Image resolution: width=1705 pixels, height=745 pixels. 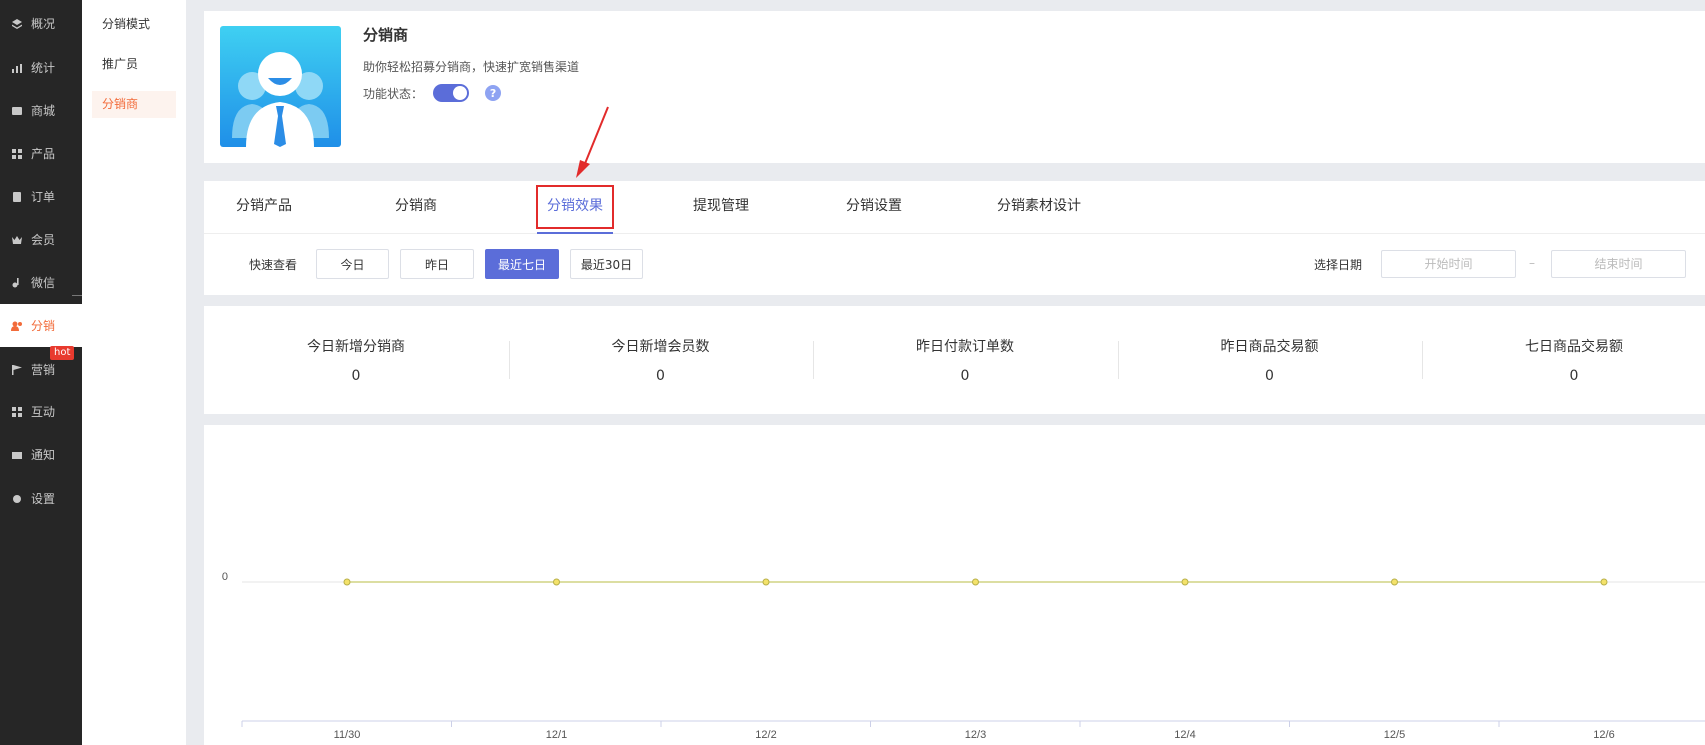 What do you see at coordinates (575, 207) in the screenshot?
I see `tab-highlight-box` at bounding box center [575, 207].